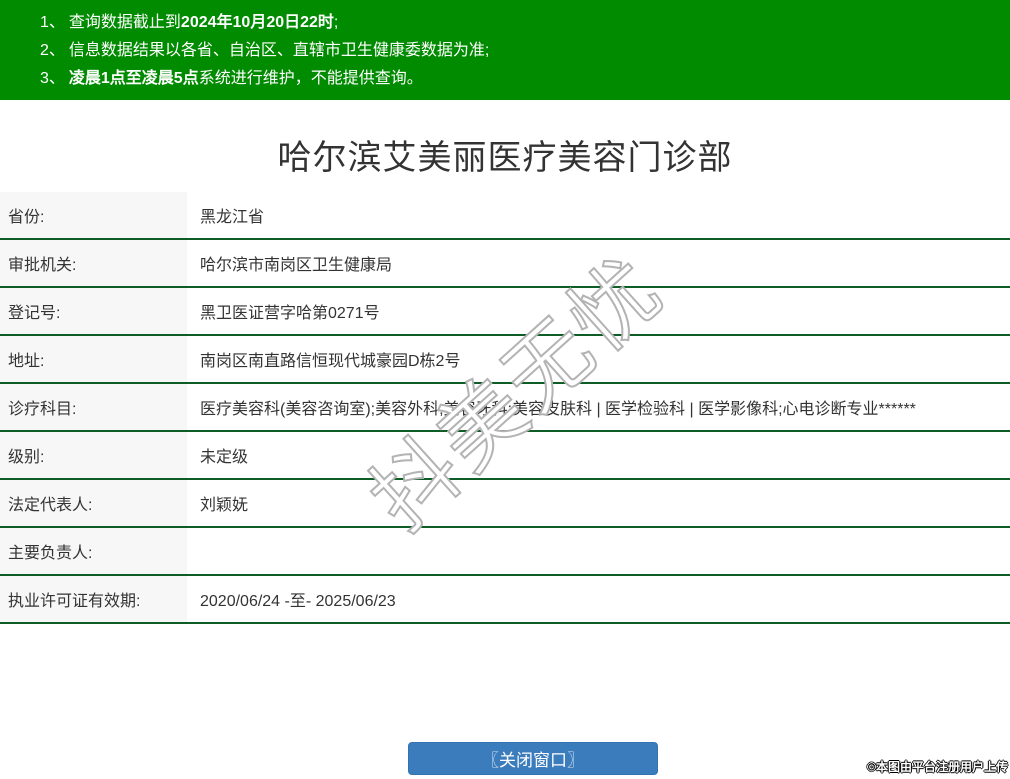 The width and height of the screenshot is (1010, 779). I want to click on notice-text: 信息数据结果以各省、自治区、直辖市卫生健康委数据为准;, so click(279, 50).